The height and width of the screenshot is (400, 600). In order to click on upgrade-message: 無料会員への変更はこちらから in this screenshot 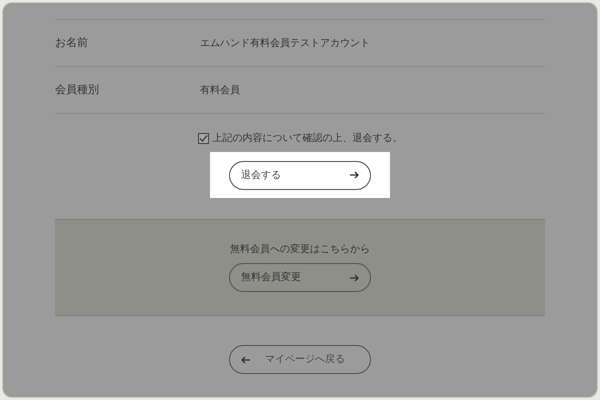, I will do `click(300, 249)`.